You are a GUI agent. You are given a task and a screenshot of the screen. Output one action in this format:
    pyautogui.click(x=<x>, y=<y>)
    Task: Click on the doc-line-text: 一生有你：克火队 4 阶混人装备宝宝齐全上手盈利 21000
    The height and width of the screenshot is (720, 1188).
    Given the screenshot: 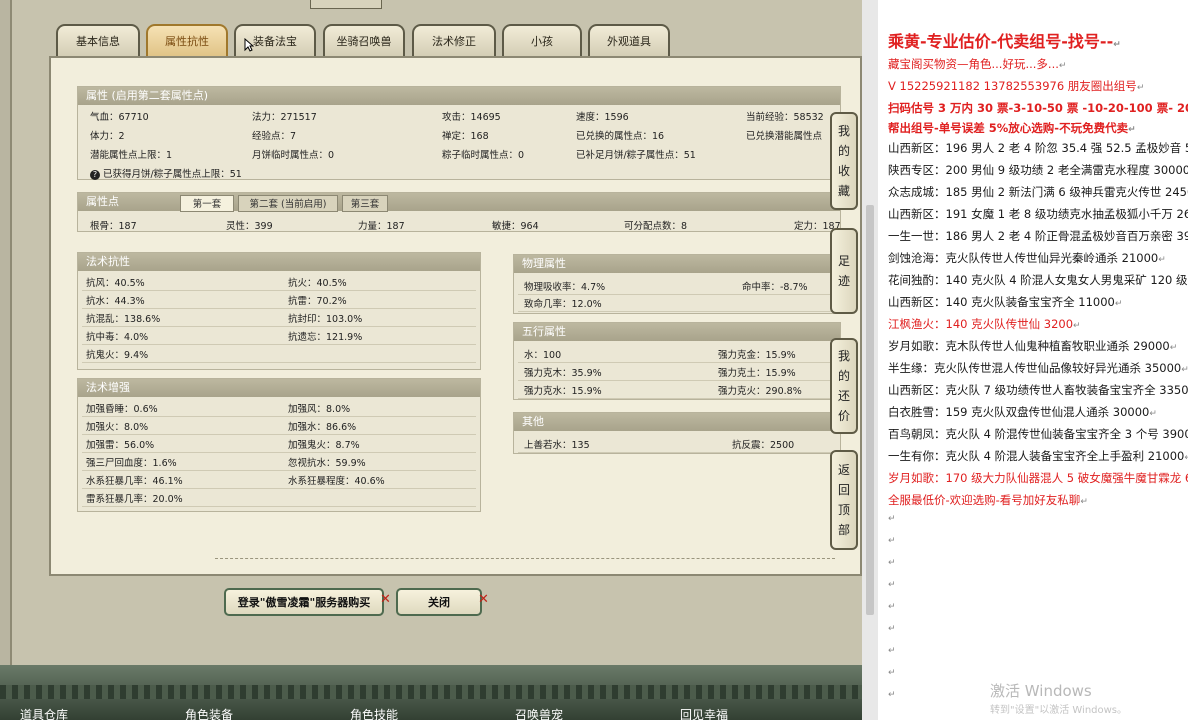 What is the action you would take?
    pyautogui.click(x=1036, y=456)
    